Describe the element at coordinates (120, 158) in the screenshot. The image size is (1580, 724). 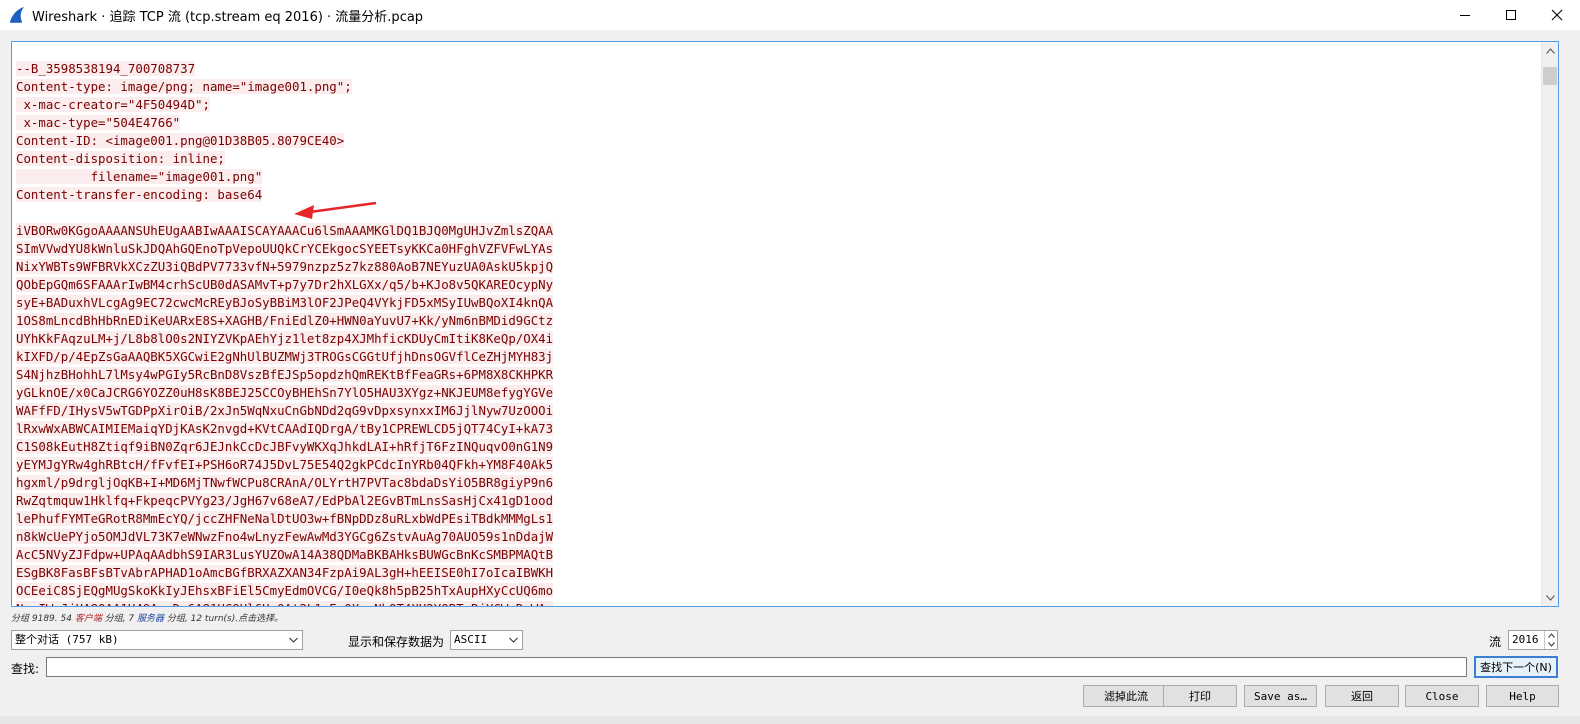
I see `stream-line-text: Content-disposition: inline;` at that location.